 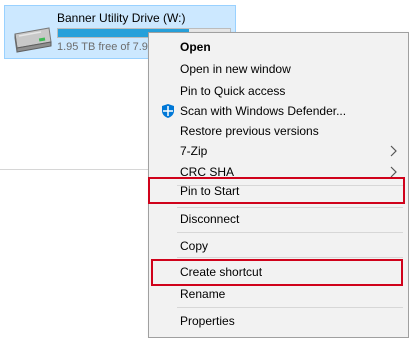 I want to click on menu-item-pin-quick-access: Pin to Quick access, so click(x=279, y=91).